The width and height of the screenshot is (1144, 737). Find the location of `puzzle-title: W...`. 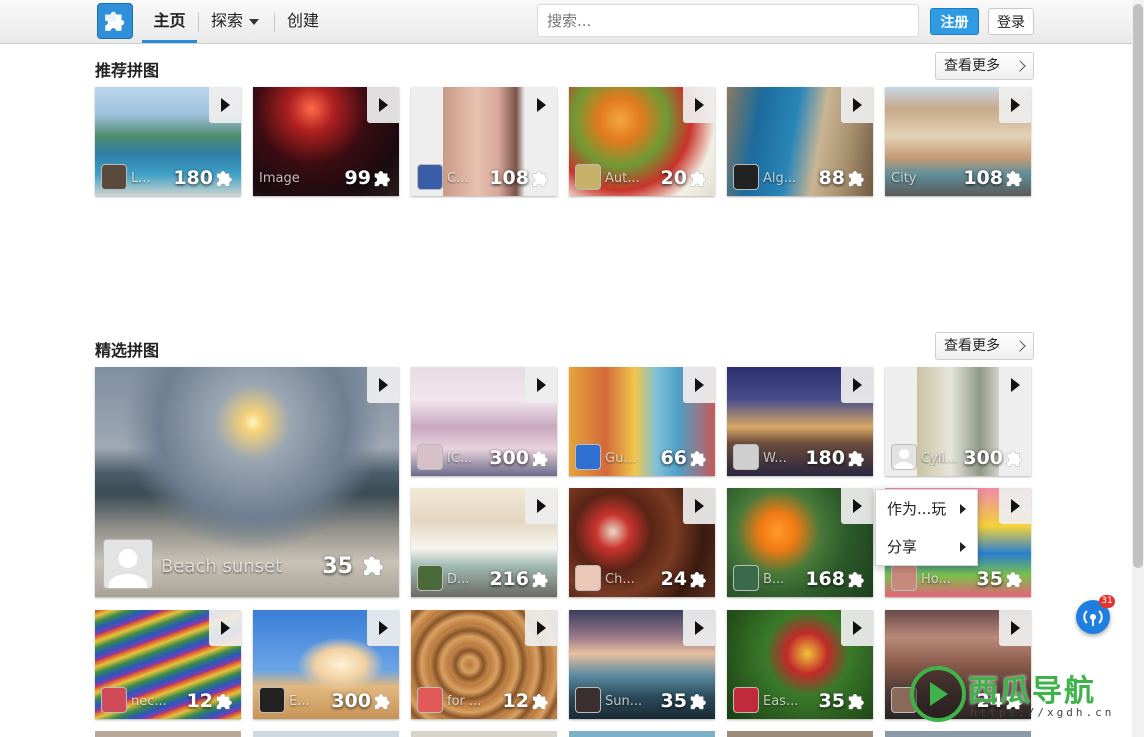

puzzle-title: W... is located at coordinates (775, 458).